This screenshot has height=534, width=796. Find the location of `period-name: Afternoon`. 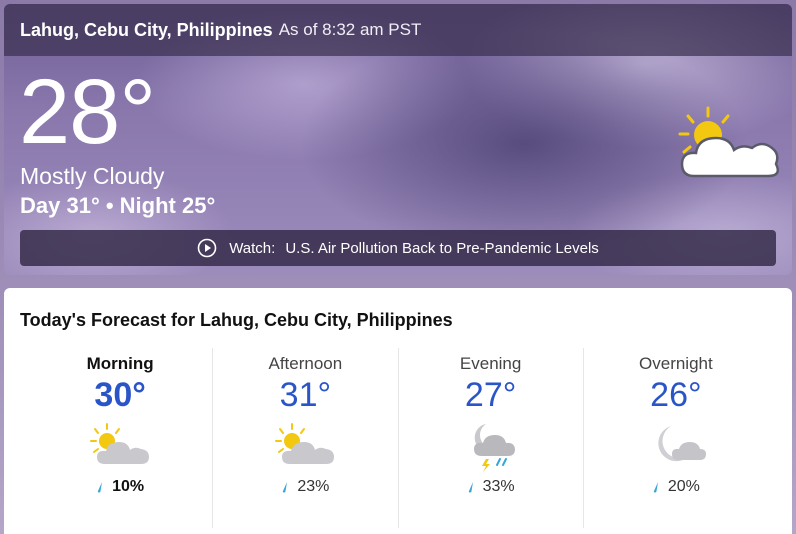

period-name: Afternoon is located at coordinates (305, 363).